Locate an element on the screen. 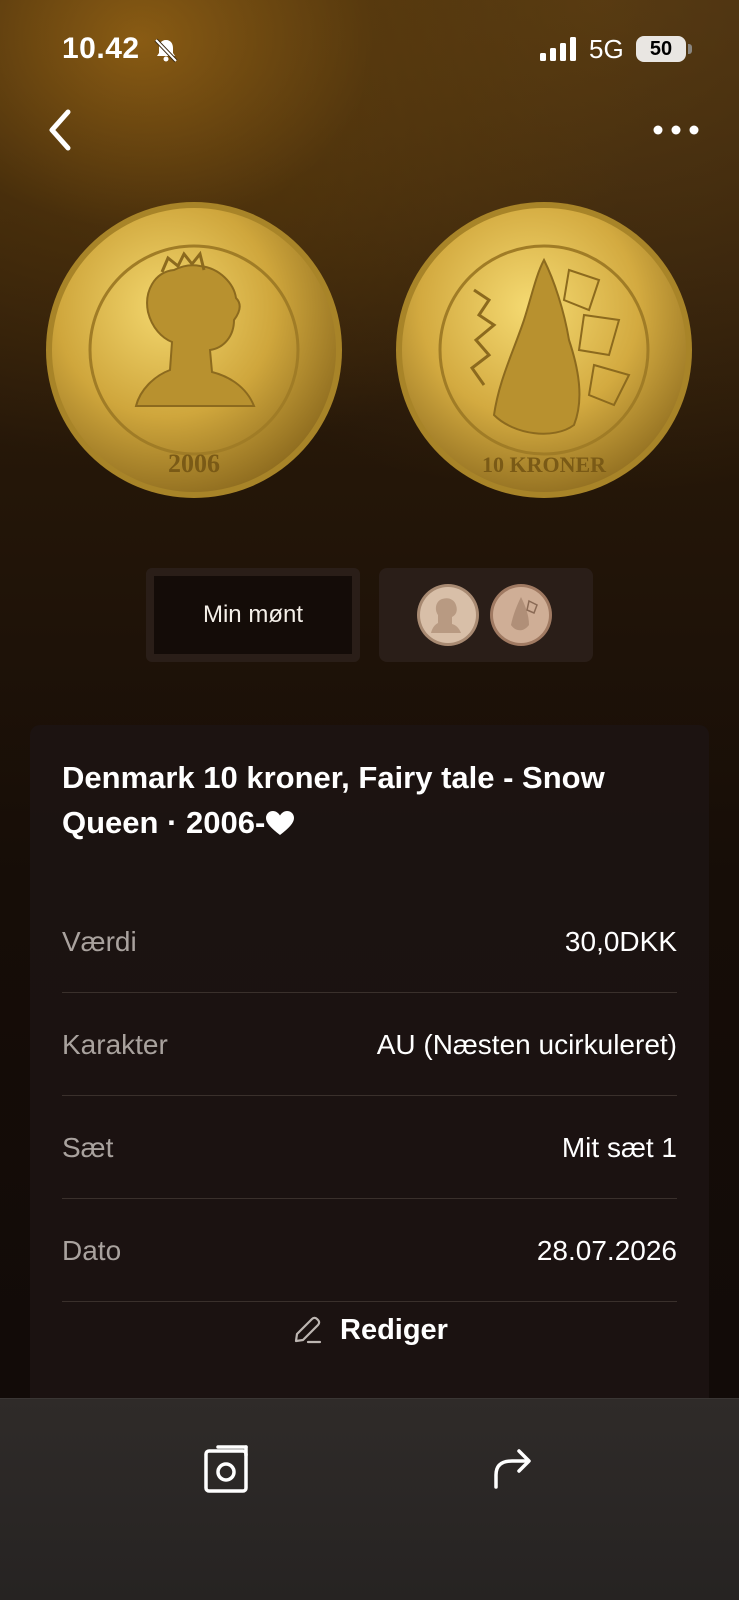  detail-label: Værdi is located at coordinates (99, 941).